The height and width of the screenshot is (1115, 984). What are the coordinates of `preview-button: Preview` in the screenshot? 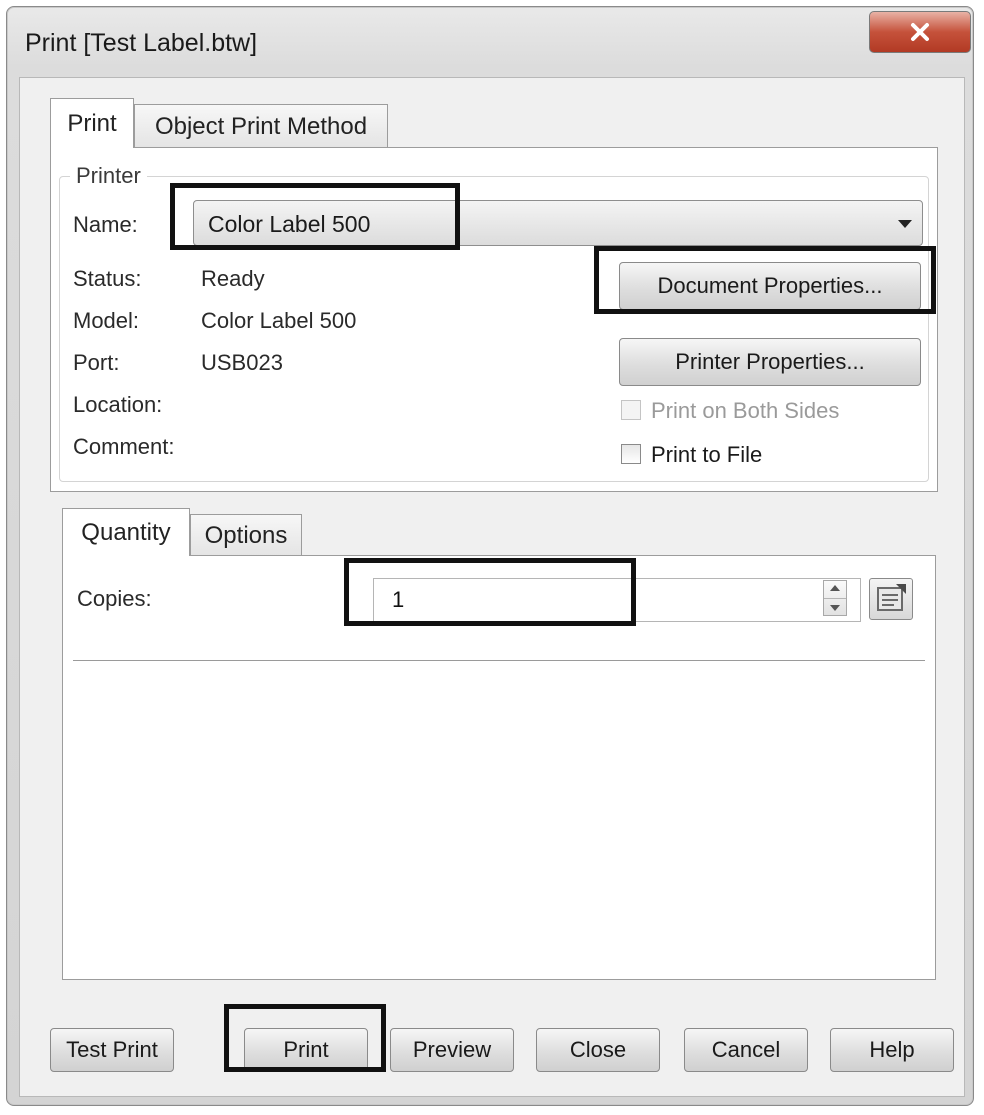 It's located at (452, 1050).